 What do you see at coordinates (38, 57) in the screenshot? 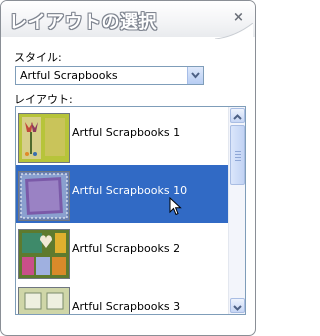
I see `style-label: スタイル:` at bounding box center [38, 57].